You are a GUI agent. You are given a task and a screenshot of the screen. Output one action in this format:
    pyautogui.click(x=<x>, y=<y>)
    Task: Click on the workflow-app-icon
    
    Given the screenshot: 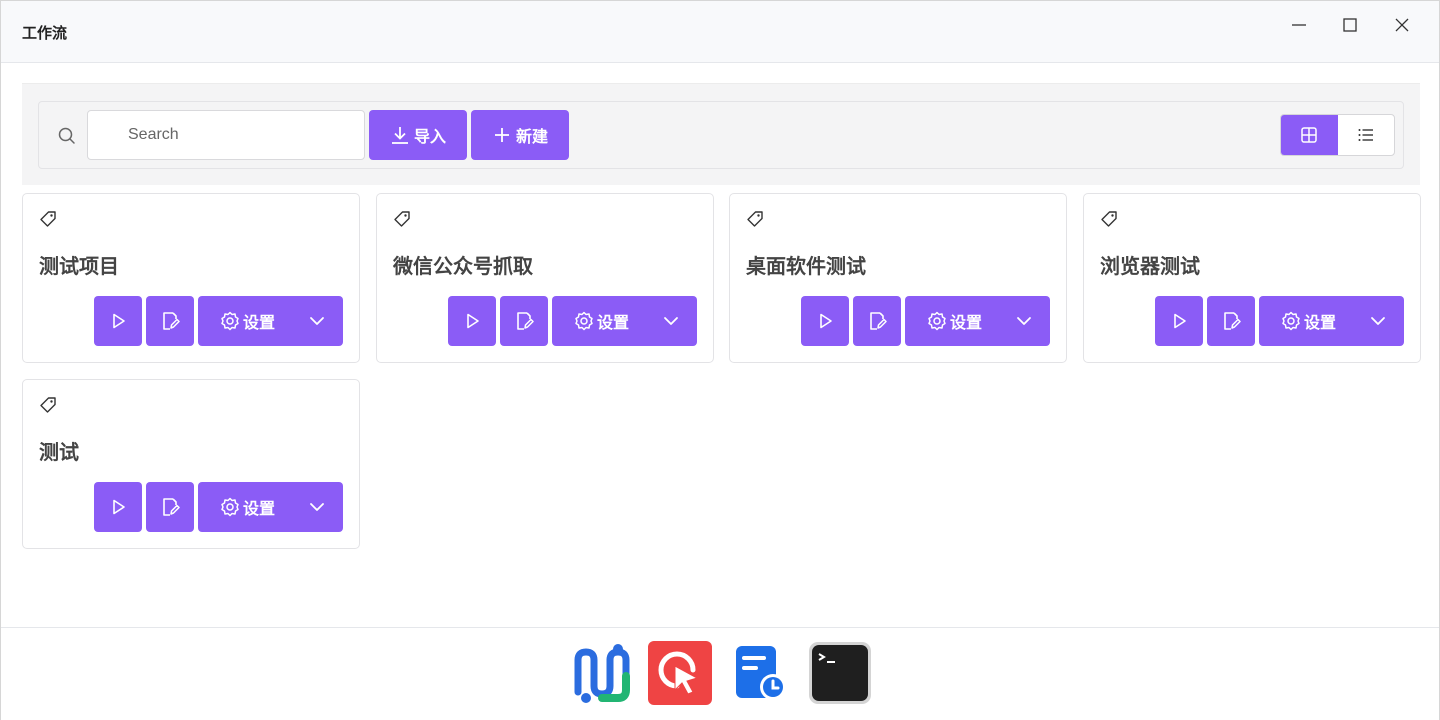 What is the action you would take?
    pyautogui.click(x=601, y=673)
    